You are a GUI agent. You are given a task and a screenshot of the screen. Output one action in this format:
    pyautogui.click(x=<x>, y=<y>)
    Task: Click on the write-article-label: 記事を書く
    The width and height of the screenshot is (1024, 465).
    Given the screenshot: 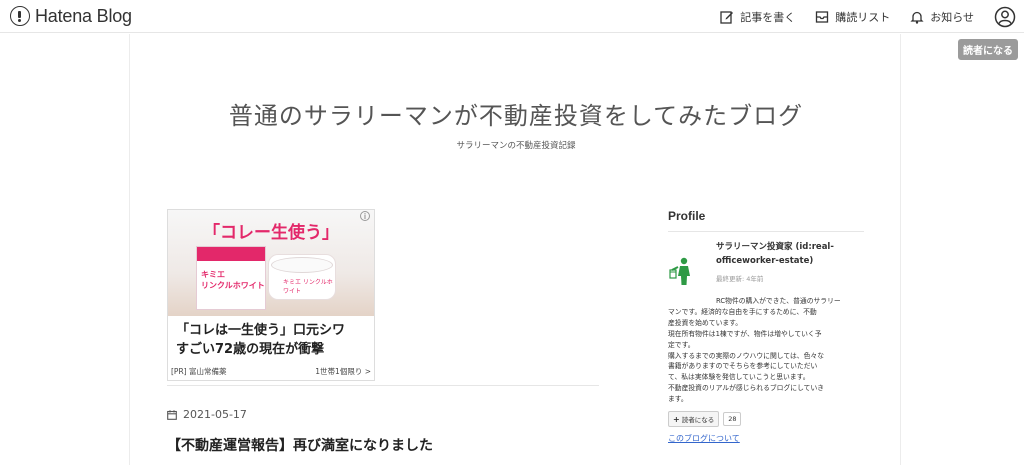 What is the action you would take?
    pyautogui.click(x=768, y=17)
    